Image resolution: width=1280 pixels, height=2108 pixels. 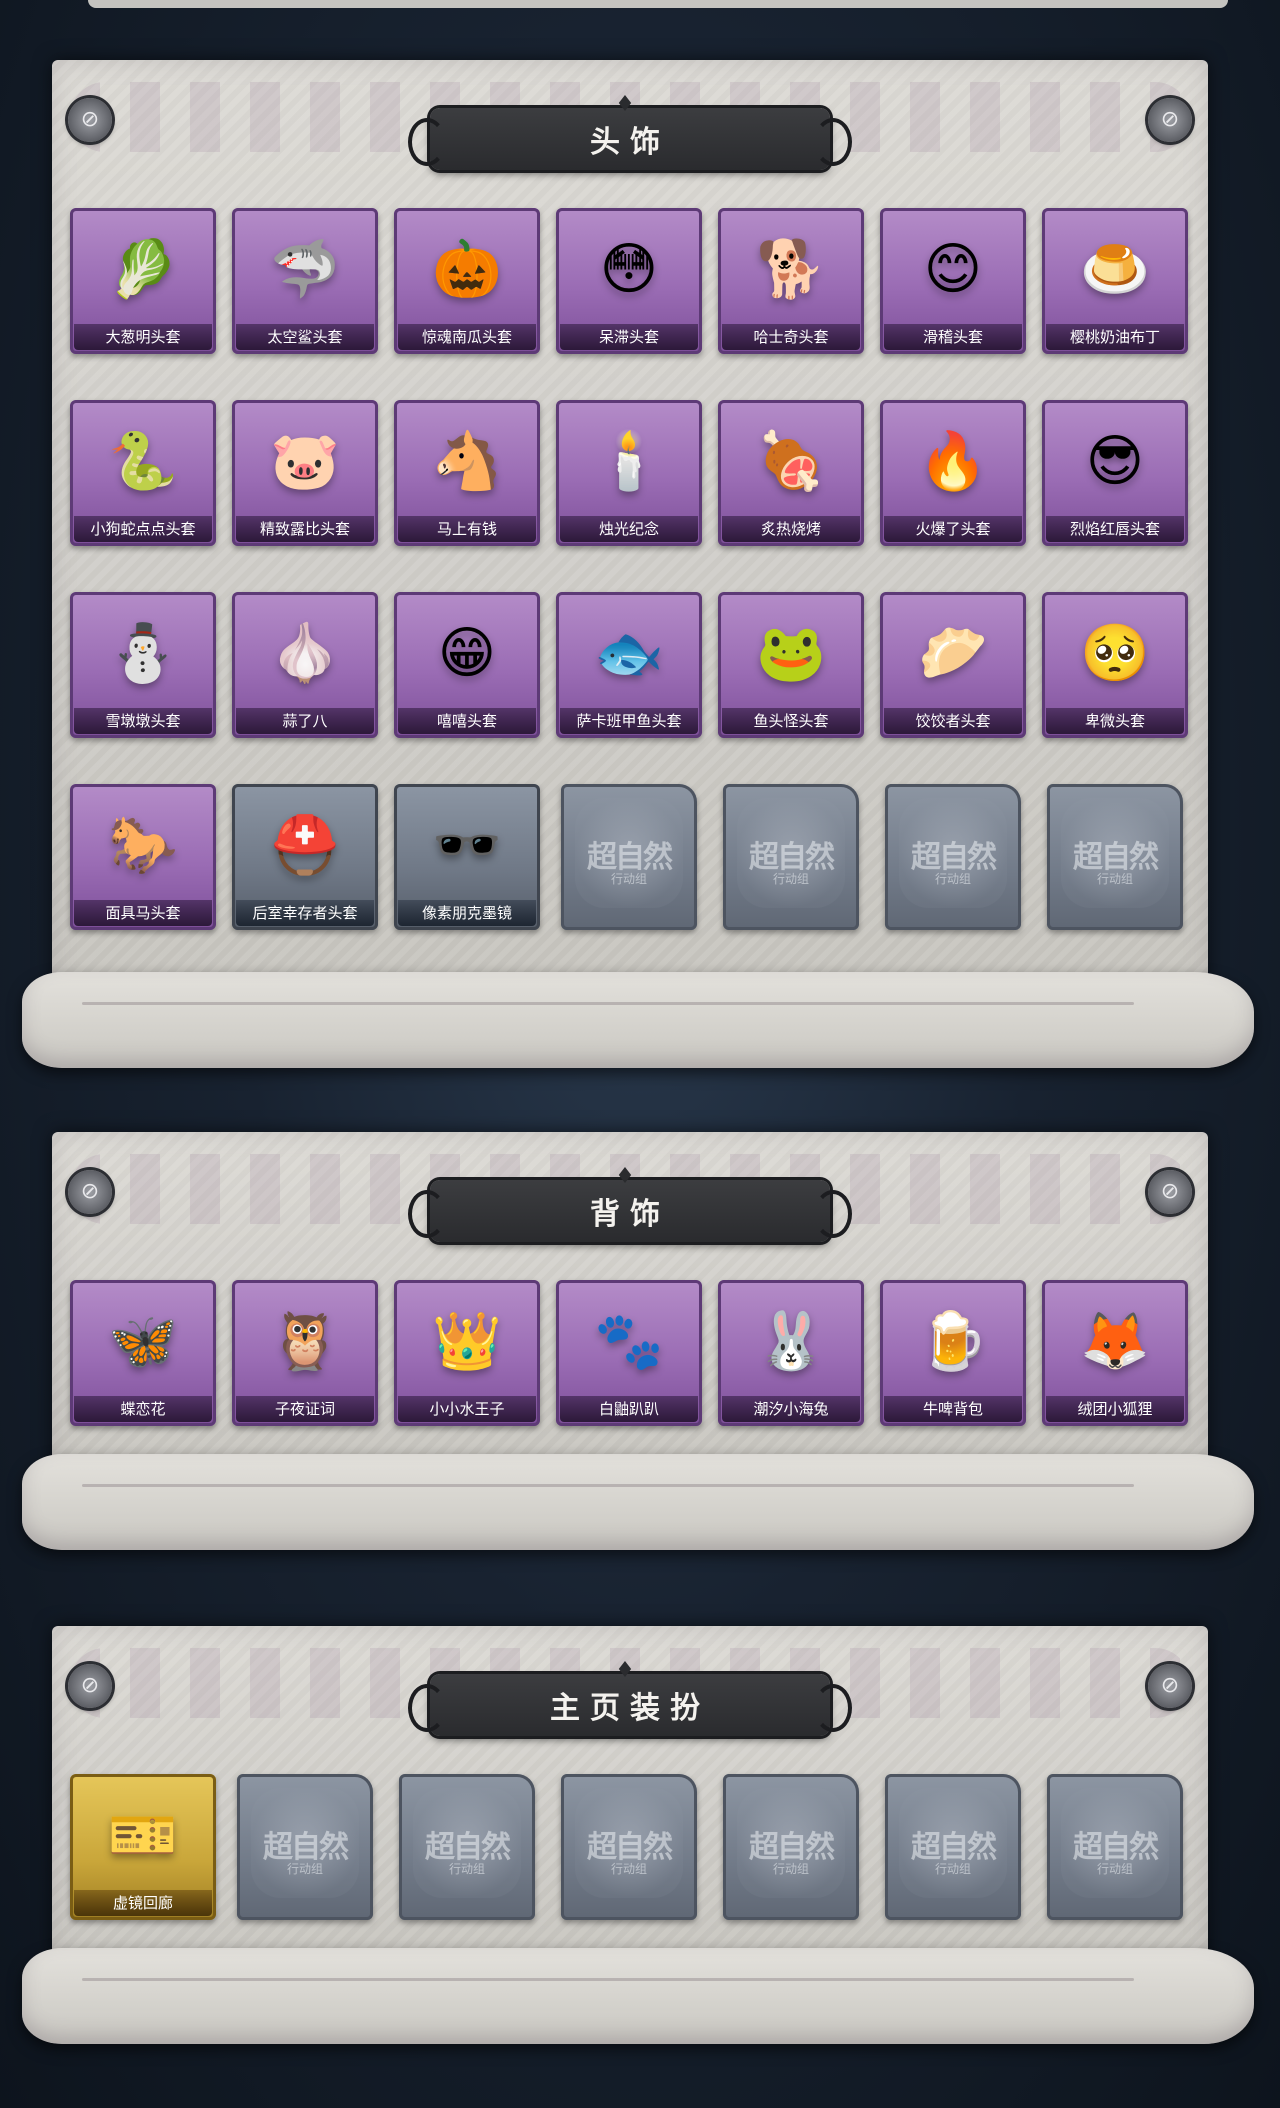 I want to click on item-card: 🐷 精致露比头套, so click(x=305, y=473).